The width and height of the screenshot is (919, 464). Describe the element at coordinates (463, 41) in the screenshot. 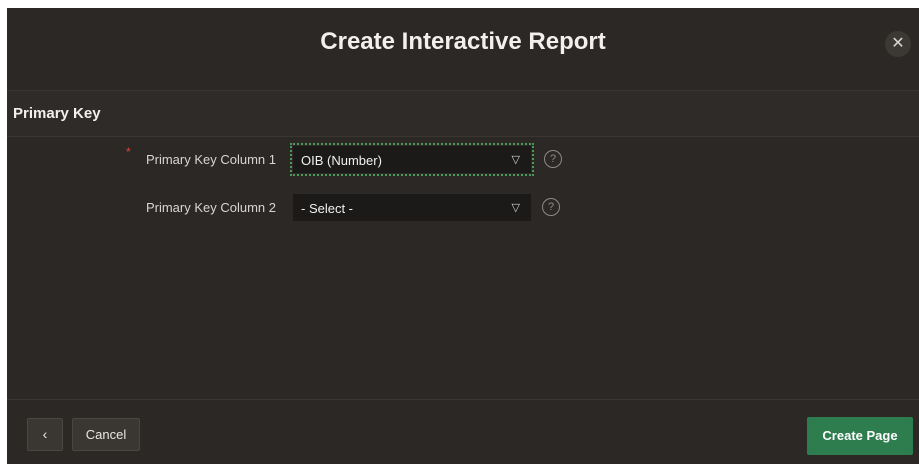

I see `dialog-title: Create Interactive Report` at that location.